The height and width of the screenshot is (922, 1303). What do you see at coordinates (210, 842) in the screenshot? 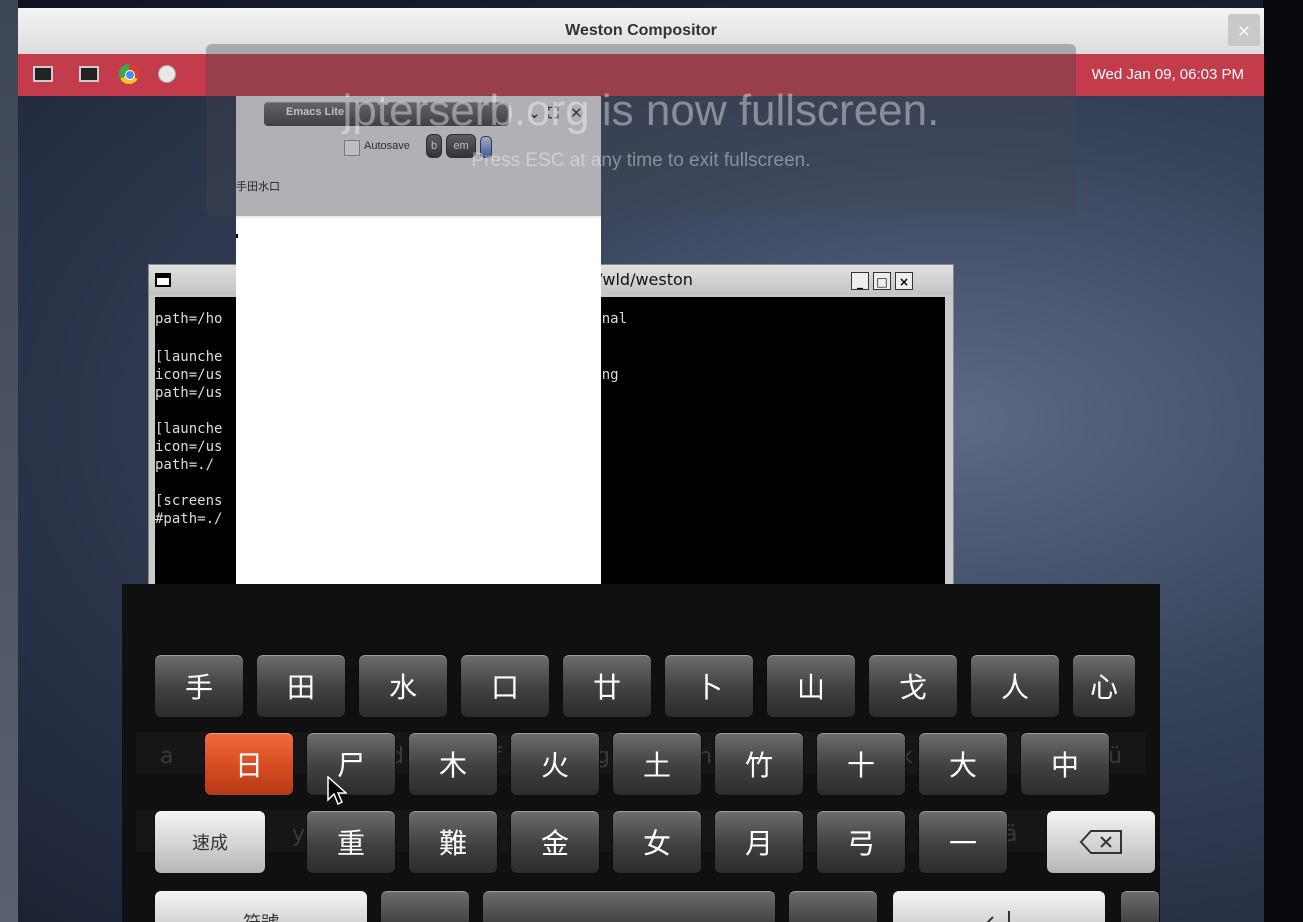
I see `key-quick-mode: 速成` at bounding box center [210, 842].